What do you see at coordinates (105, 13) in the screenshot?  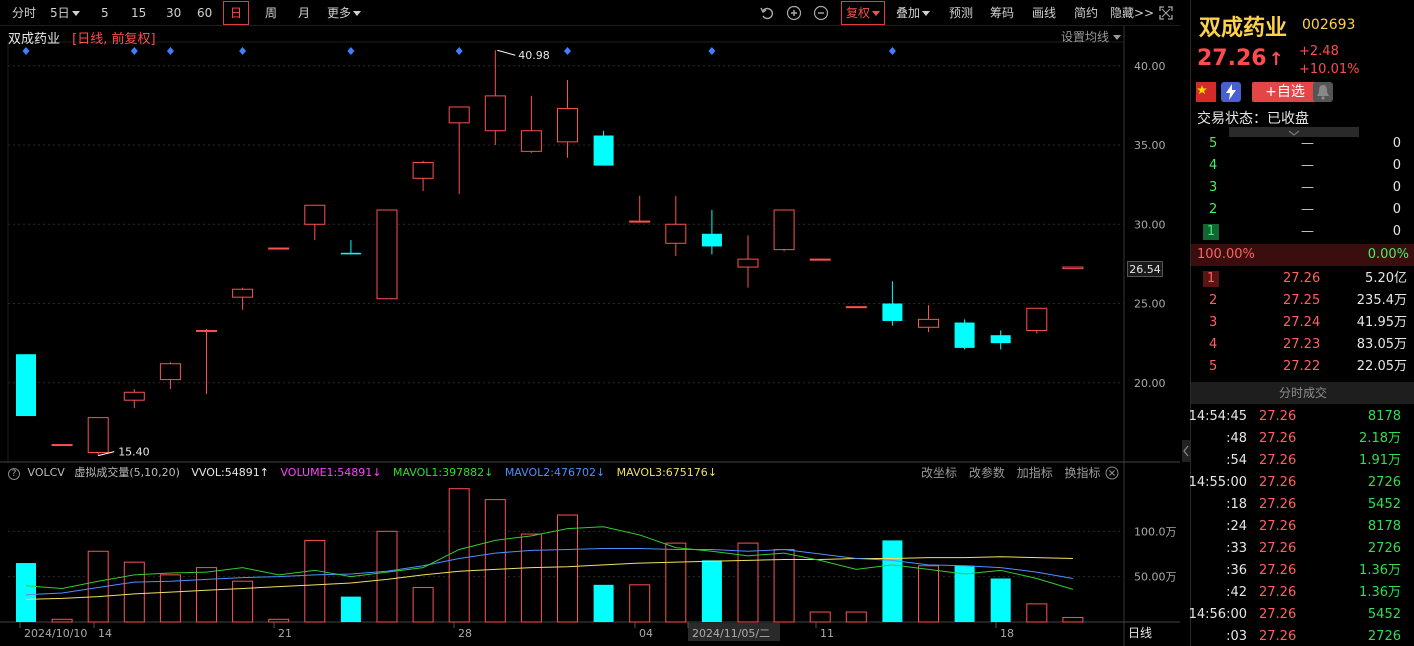 I see `period-5min: 5` at bounding box center [105, 13].